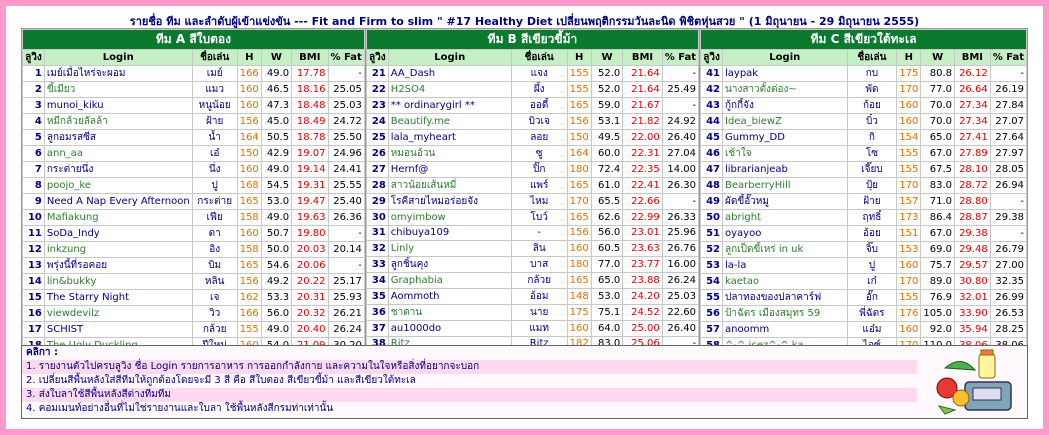 Image resolution: width=1049 pixels, height=435 pixels. Describe the element at coordinates (449, 137) in the screenshot. I see `member-login-link: lala_myheart` at that location.